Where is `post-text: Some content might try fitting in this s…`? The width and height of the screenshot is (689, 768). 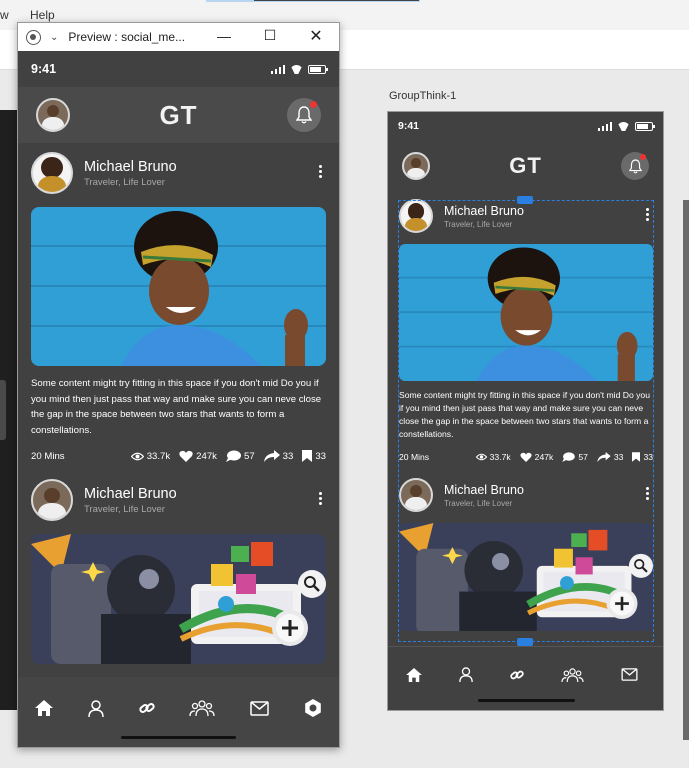
post-text: Some content might try fitting in this s… is located at coordinates (176, 407).